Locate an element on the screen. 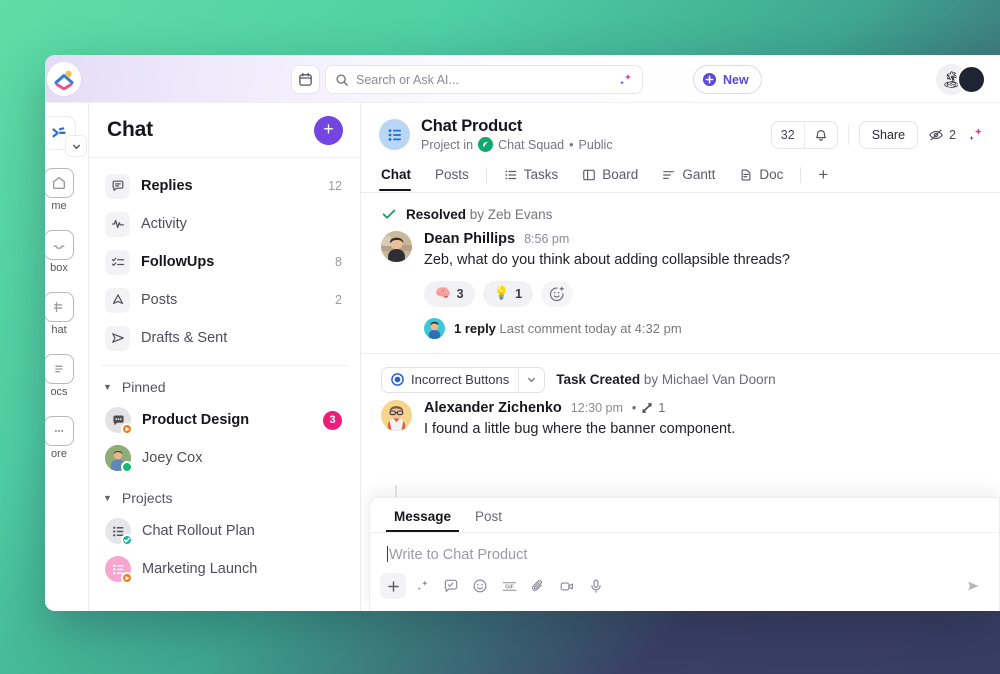 The height and width of the screenshot is (674, 1000). alexander-avatar is located at coordinates (396, 415).